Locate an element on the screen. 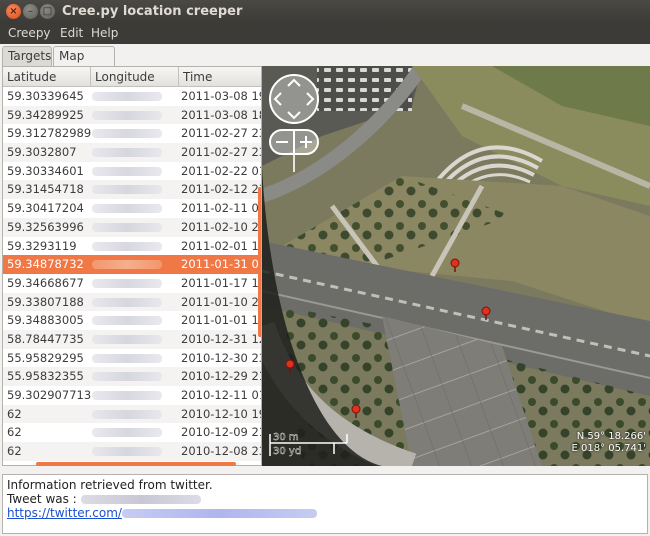  tab-bar: Targets Map View is located at coordinates (325, 63).